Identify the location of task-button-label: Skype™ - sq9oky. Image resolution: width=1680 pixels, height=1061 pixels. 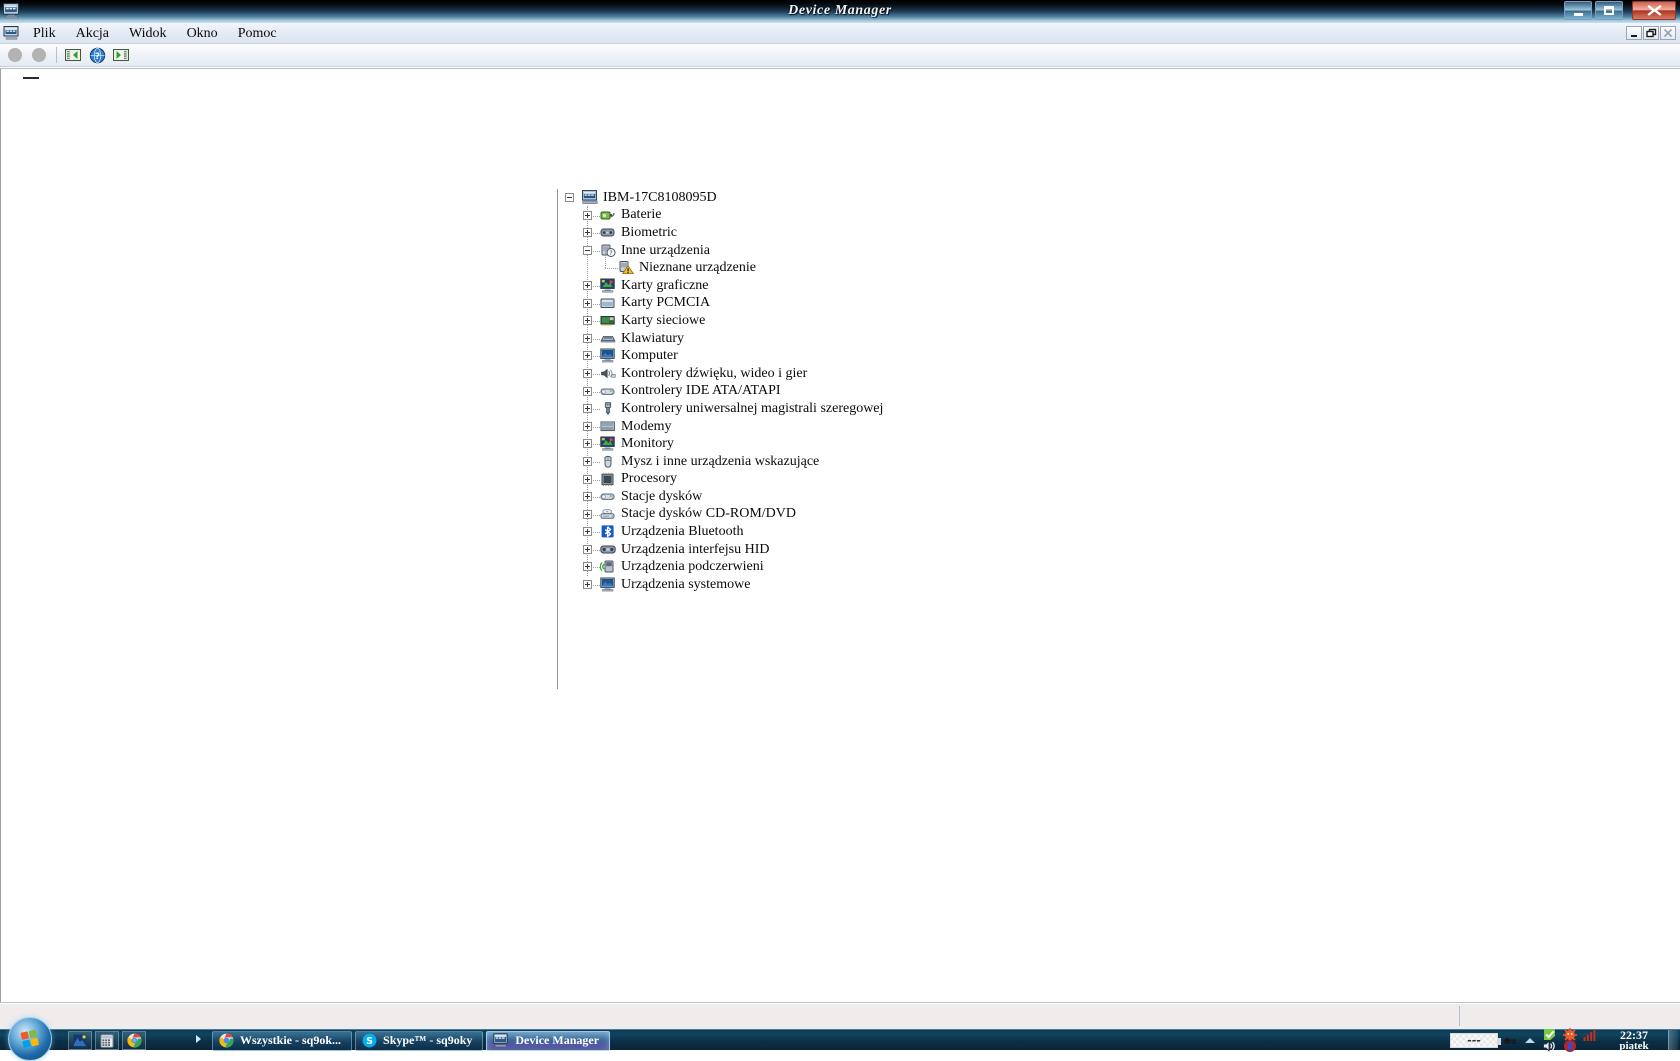
(428, 1040).